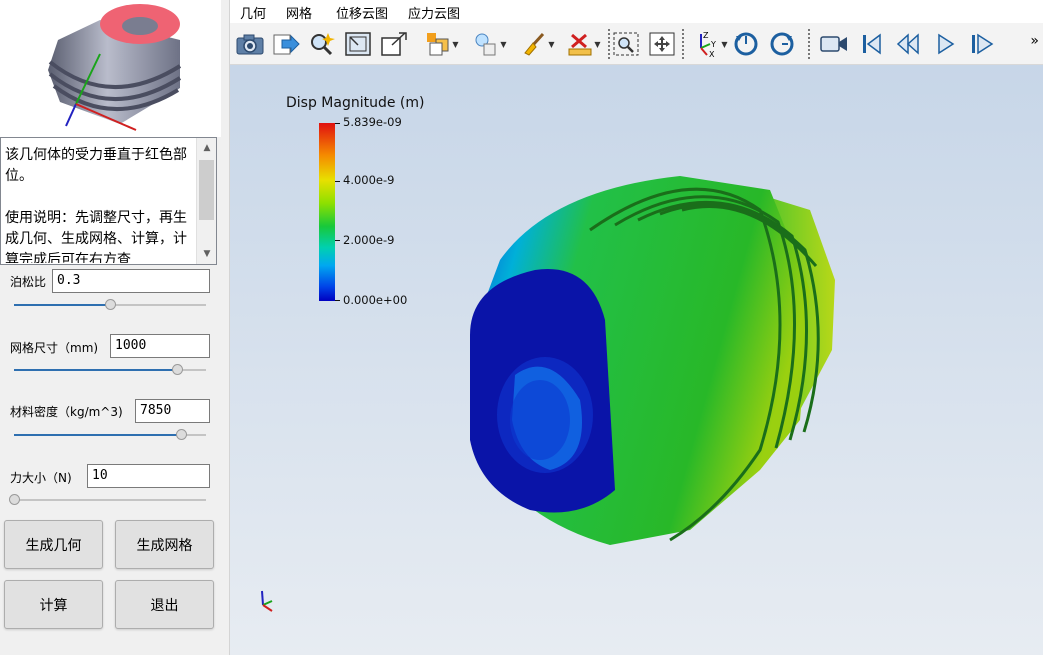  I want to click on density-slider, so click(110, 435).